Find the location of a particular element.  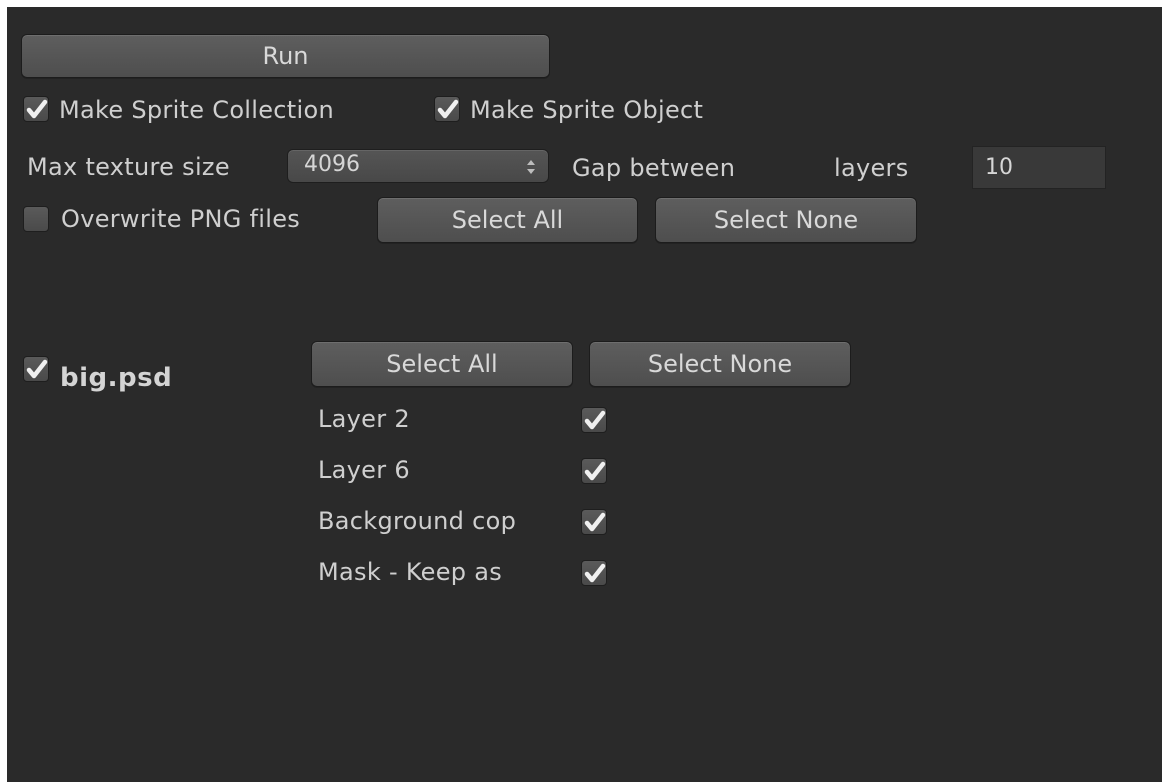

make-sprite-object-checkbox is located at coordinates (447, 109).